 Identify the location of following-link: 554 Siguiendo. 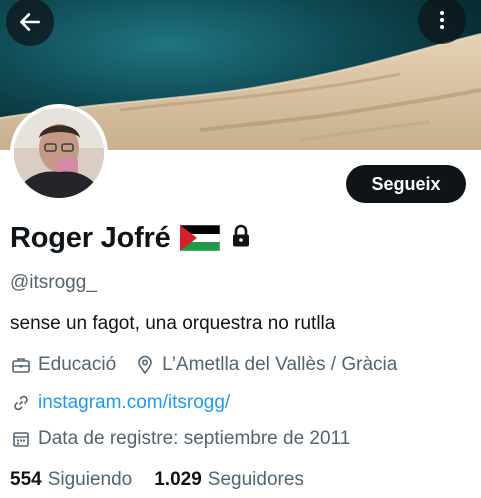
(71, 480).